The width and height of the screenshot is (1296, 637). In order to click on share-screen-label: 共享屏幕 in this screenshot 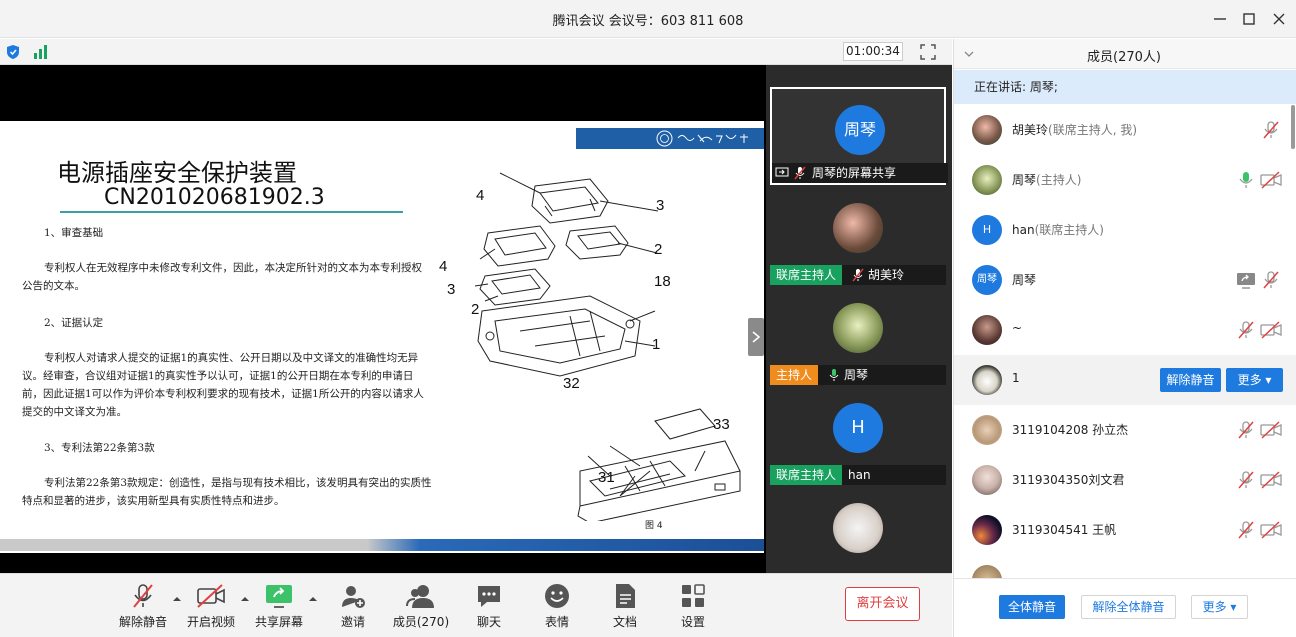, I will do `click(278, 622)`.